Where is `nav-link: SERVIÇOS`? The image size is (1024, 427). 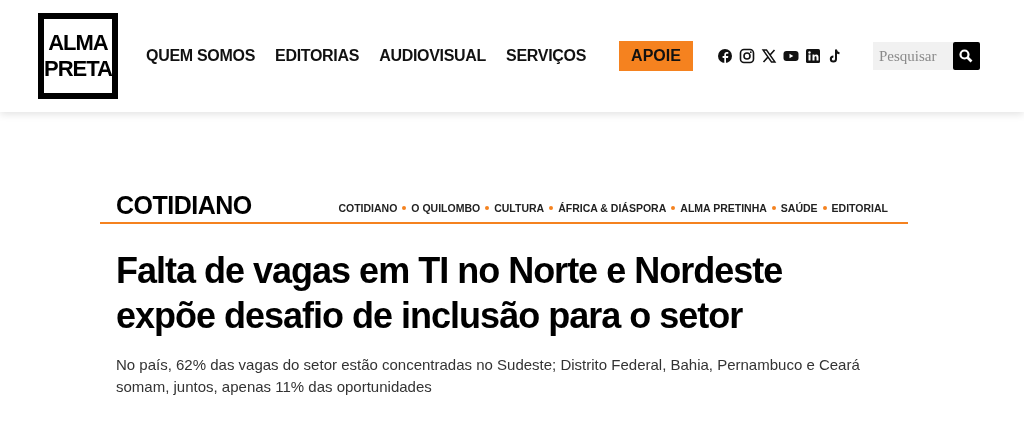 nav-link: SERVIÇOS is located at coordinates (546, 56).